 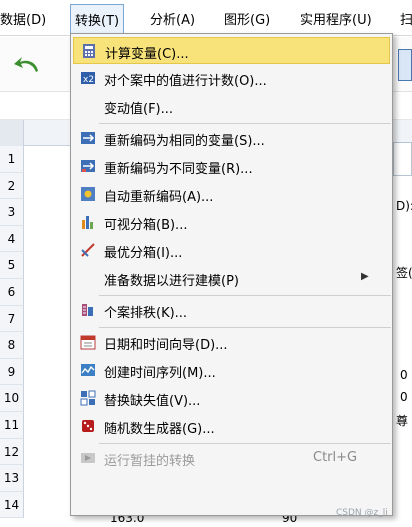 I want to click on menu-utilities: 实用程序(U), so click(x=336, y=18).